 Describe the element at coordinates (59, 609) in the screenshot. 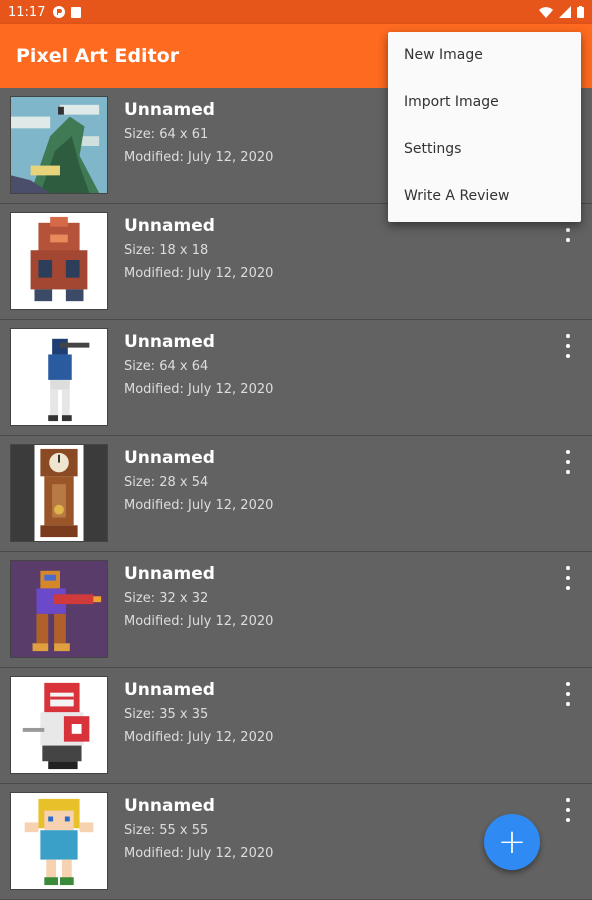

I see `thumbnail-blaster` at that location.